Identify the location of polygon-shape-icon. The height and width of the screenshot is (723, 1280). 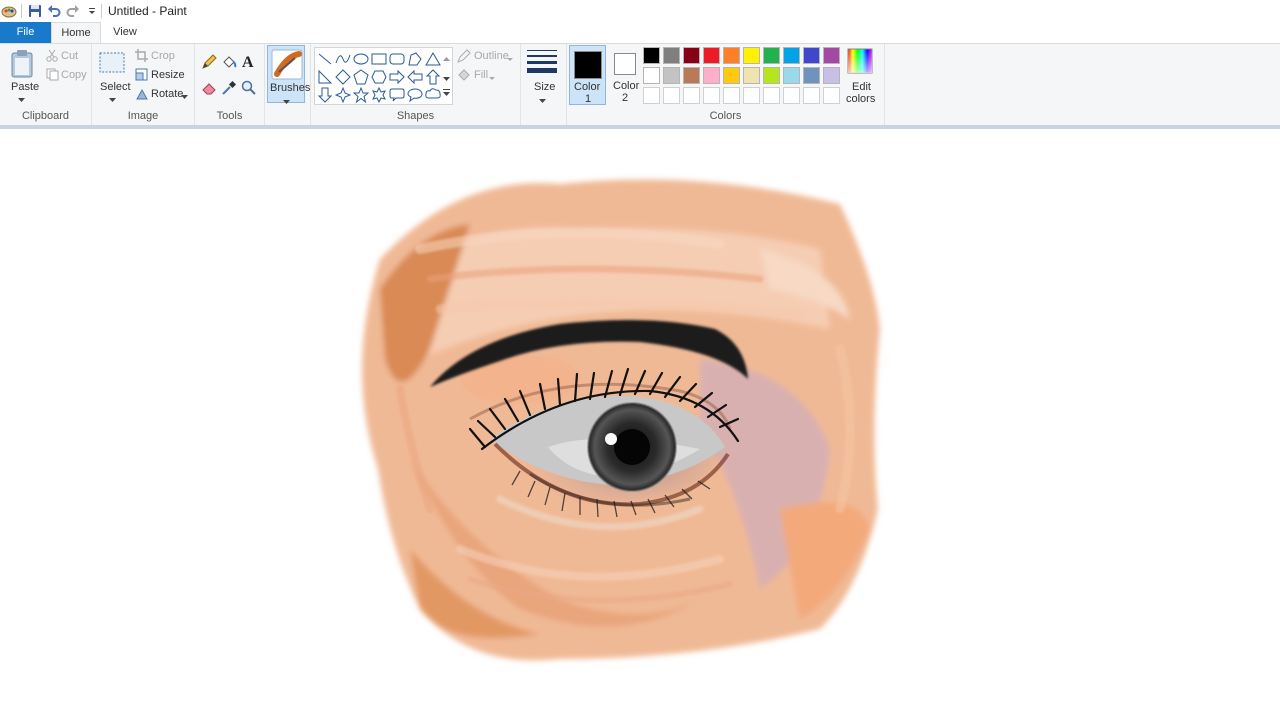
(415, 59).